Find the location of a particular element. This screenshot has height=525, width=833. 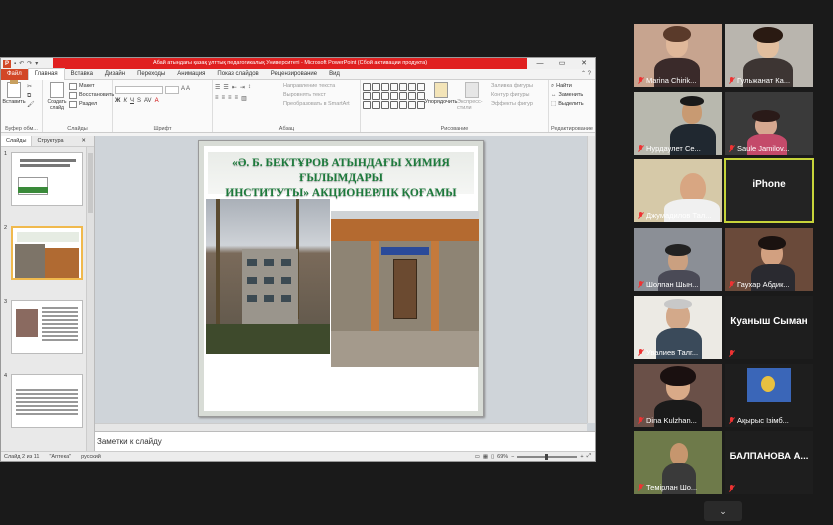

tab-slides: Слайды is located at coordinates (17, 141).